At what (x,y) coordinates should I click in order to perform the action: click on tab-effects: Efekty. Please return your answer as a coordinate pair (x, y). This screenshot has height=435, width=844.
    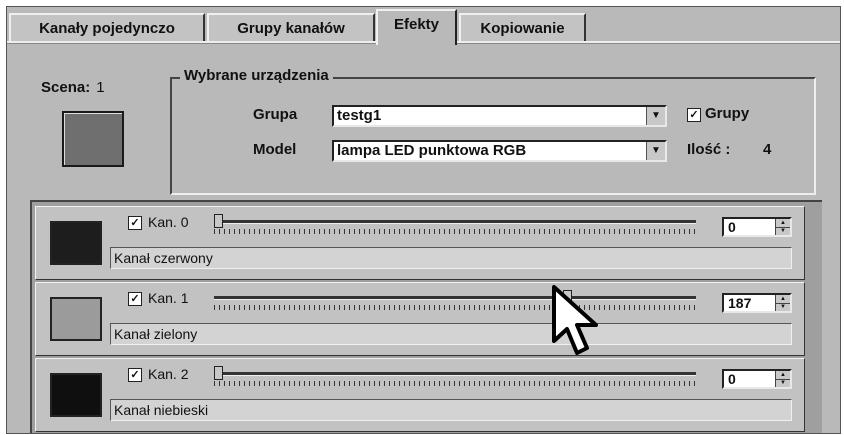
    Looking at the image, I should click on (416, 27).